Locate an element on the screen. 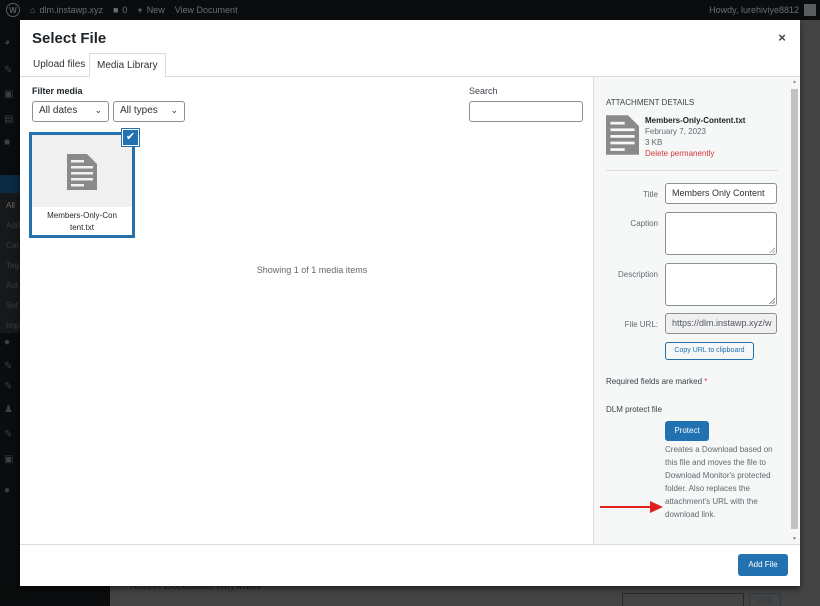 Image resolution: width=820 pixels, height=606 pixels. modal-tabs: Upload files Media Library is located at coordinates (410, 65).